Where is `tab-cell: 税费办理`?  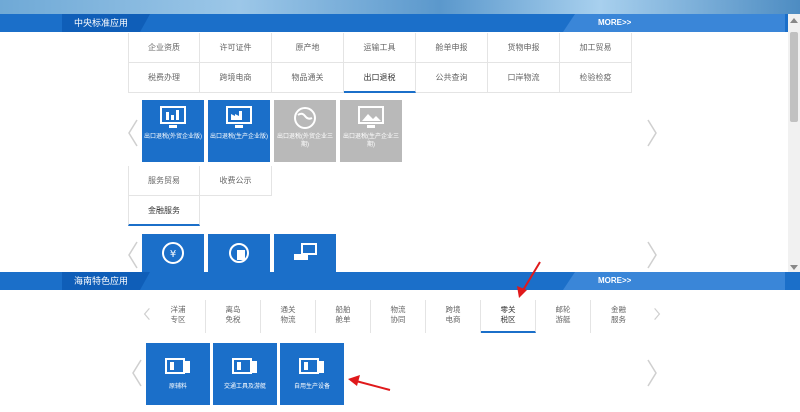
tab-cell: 税费办理 is located at coordinates (164, 78).